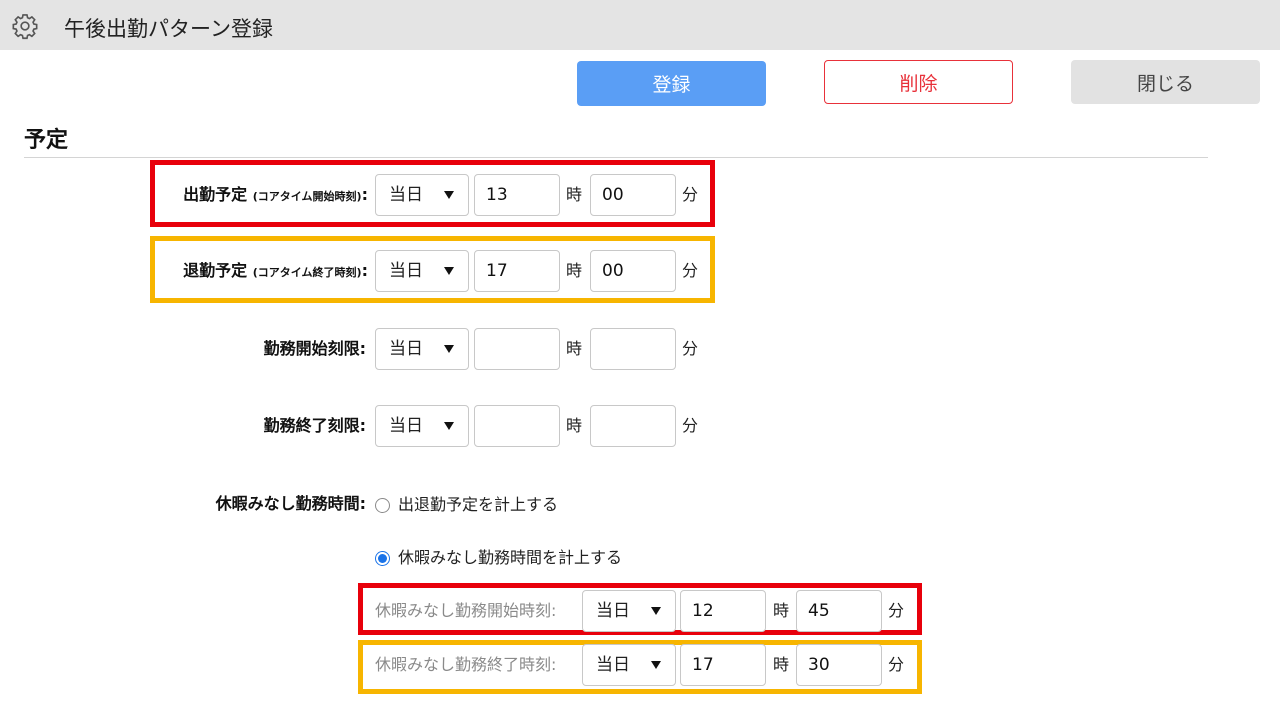  Describe the element at coordinates (382, 558) in the screenshot. I see `radio-button-checked` at that location.